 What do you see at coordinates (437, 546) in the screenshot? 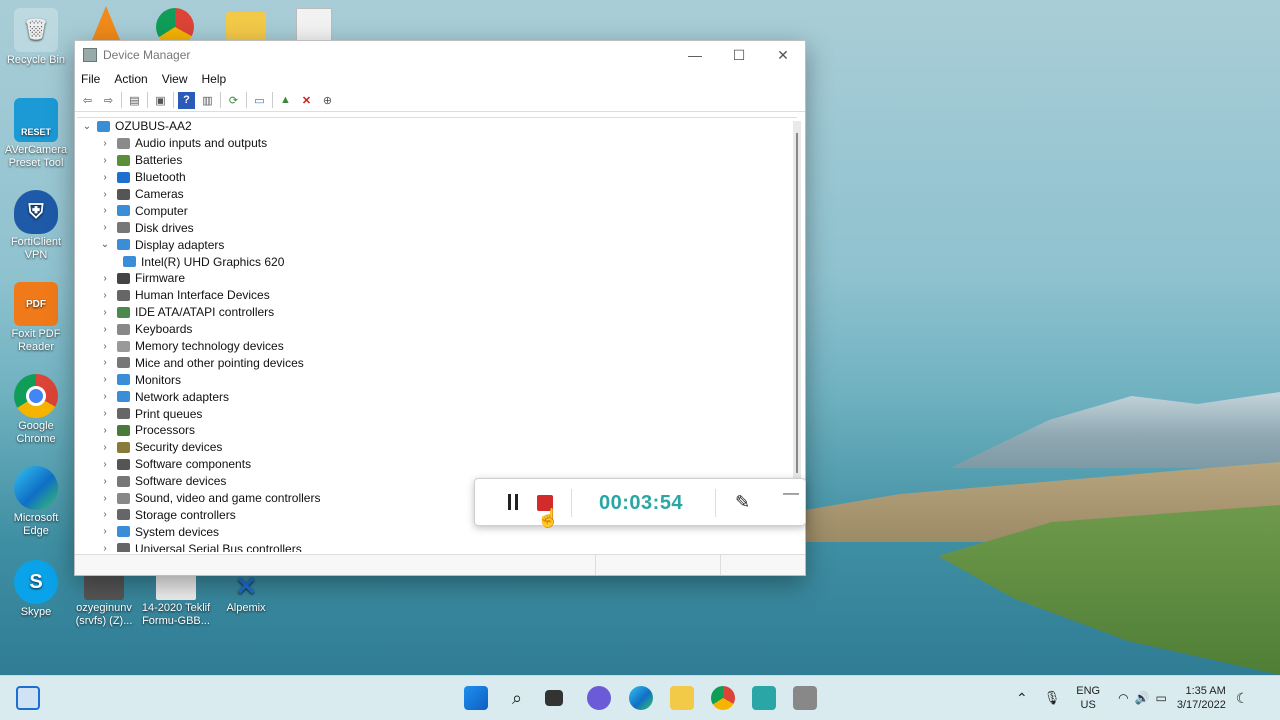
I see `tree-category: › Universal Serial Bus controllers` at bounding box center [437, 546].